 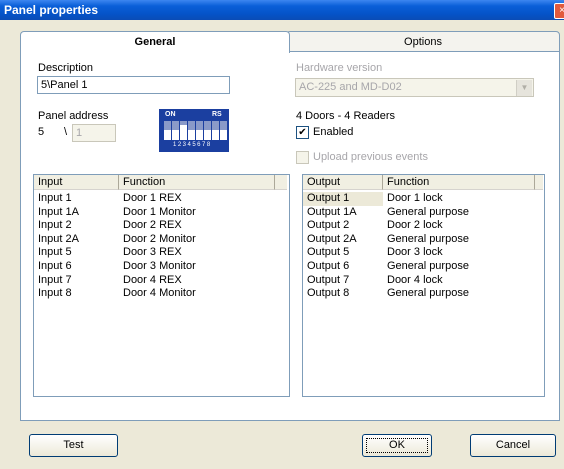 What do you see at coordinates (55, 198) in the screenshot?
I see `input-row-name: Input 1` at bounding box center [55, 198].